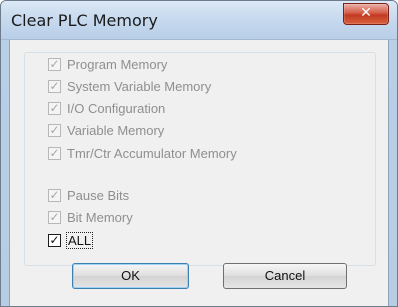 This screenshot has width=398, height=307. I want to click on option-label: Program Memory, so click(117, 64).